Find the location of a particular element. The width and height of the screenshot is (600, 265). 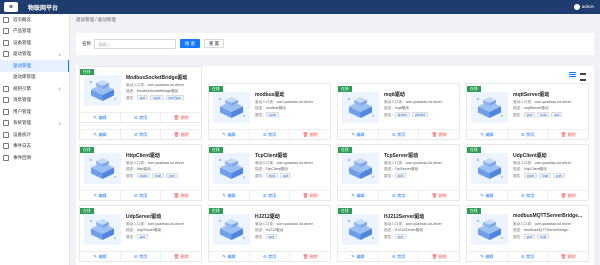

reset-button: 重 置 is located at coordinates (214, 43).